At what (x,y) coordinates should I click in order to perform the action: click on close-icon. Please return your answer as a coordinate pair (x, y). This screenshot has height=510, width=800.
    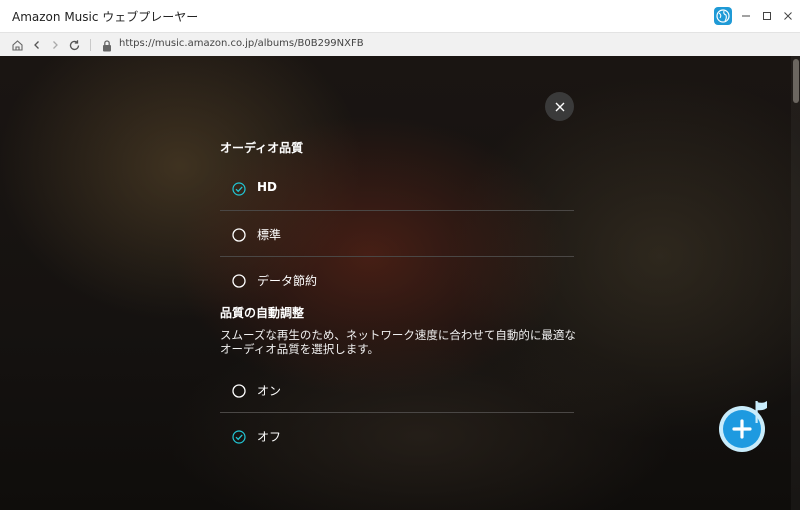
    Looking at the image, I should click on (559, 106).